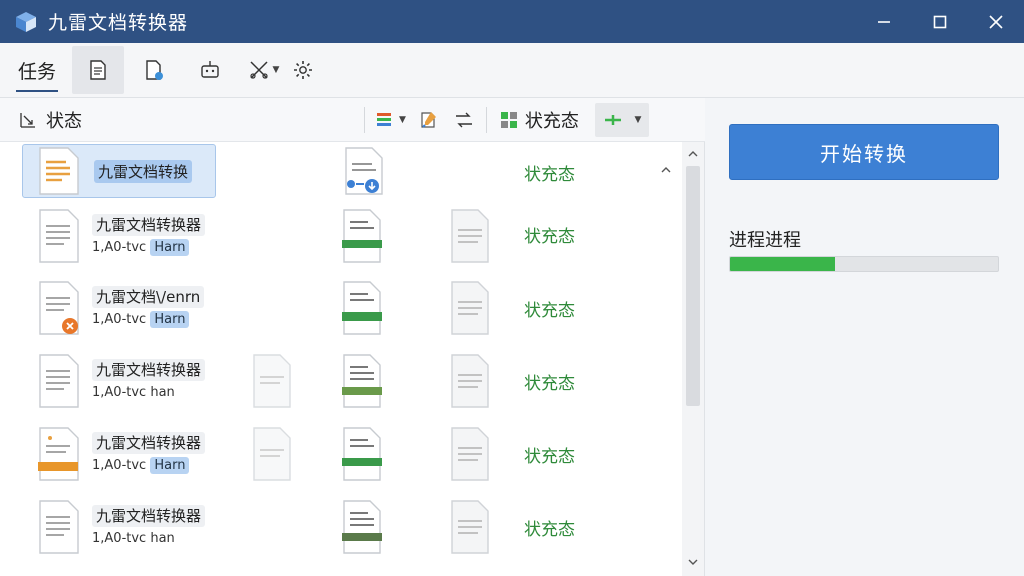  Describe the element at coordinates (258, 70) in the screenshot. I see `tools-icon` at that location.